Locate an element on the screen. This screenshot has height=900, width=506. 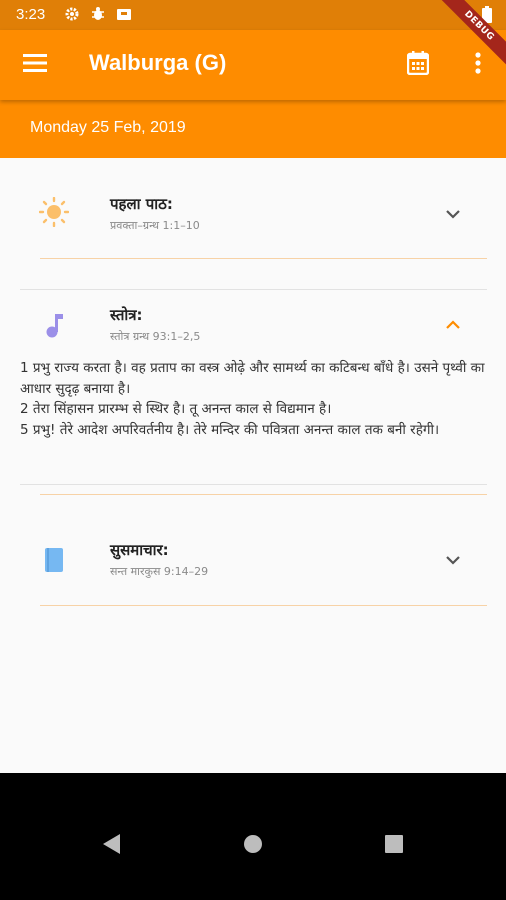
reading-reference: सन्त मारकुस 9:14–29 is located at coordinates (159, 571).